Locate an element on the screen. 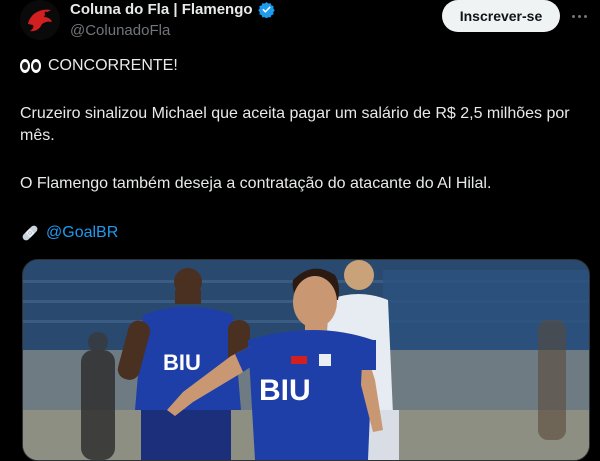 The height and width of the screenshot is (461, 600). player-sponsor: BIU is located at coordinates (285, 390).